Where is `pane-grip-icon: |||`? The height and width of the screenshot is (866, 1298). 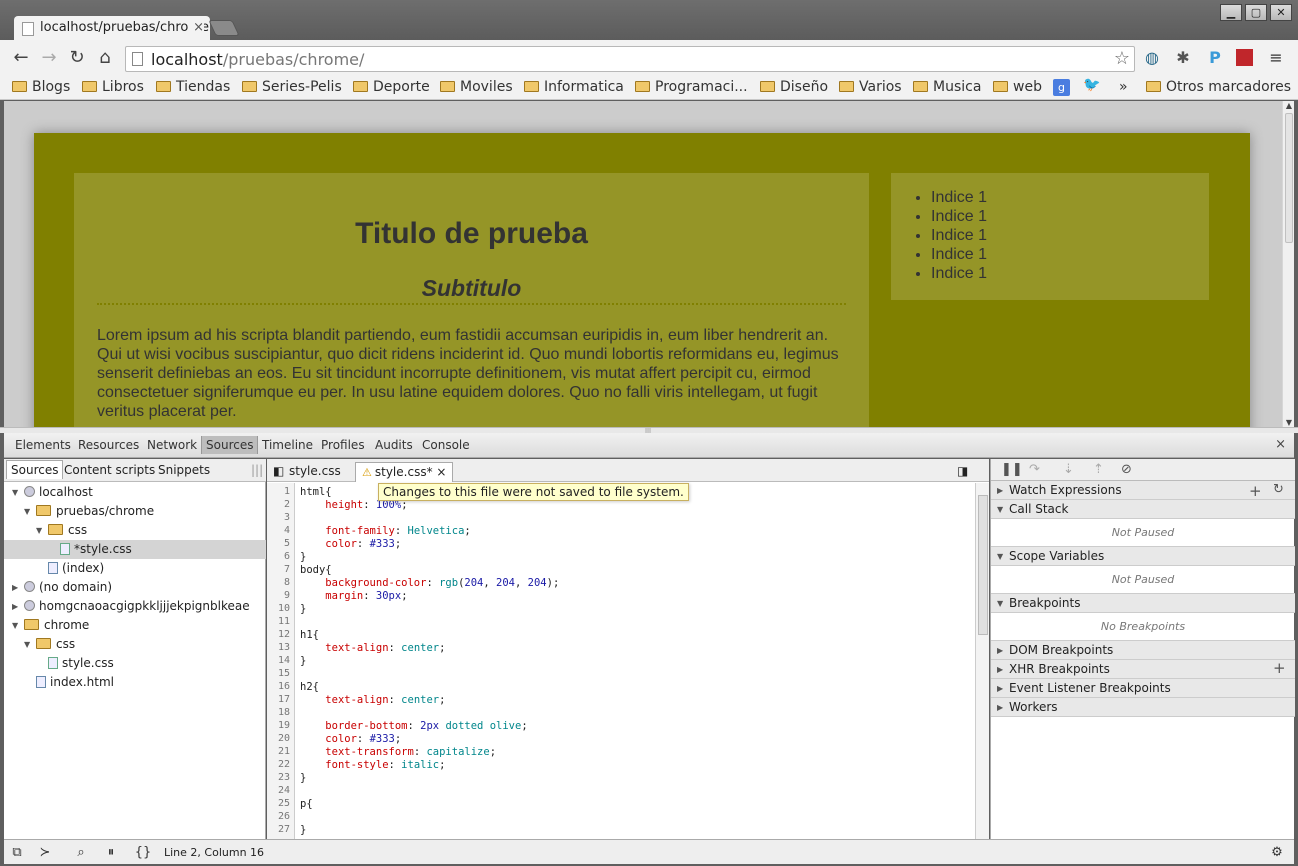 pane-grip-icon: ||| is located at coordinates (257, 470).